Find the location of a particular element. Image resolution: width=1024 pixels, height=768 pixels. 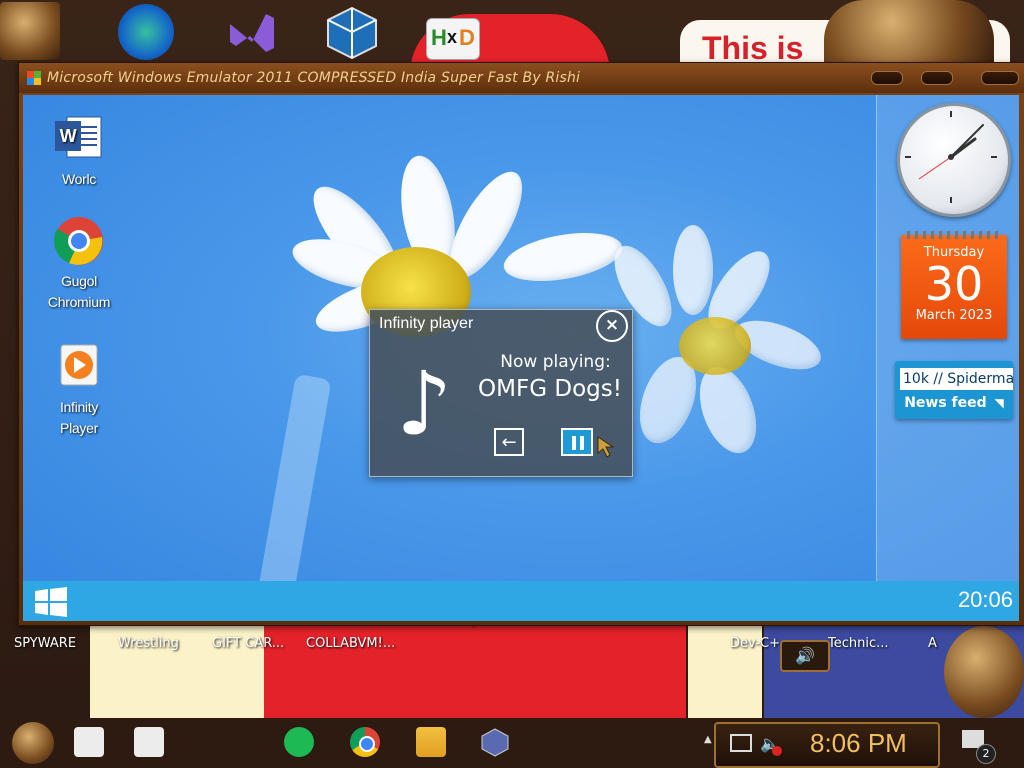

news-feed-gadget: 10k // Spiderma News feed ◥ is located at coordinates (954, 390).